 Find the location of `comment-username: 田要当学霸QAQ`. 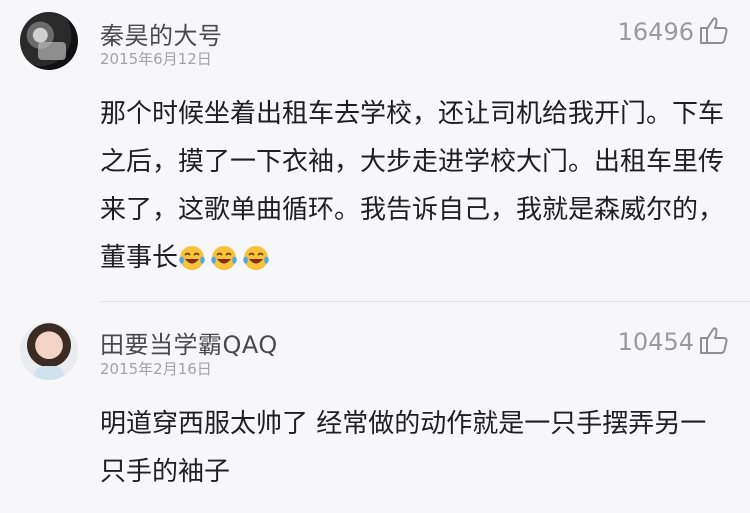

comment-username: 田要当学霸QAQ is located at coordinates (189, 342).